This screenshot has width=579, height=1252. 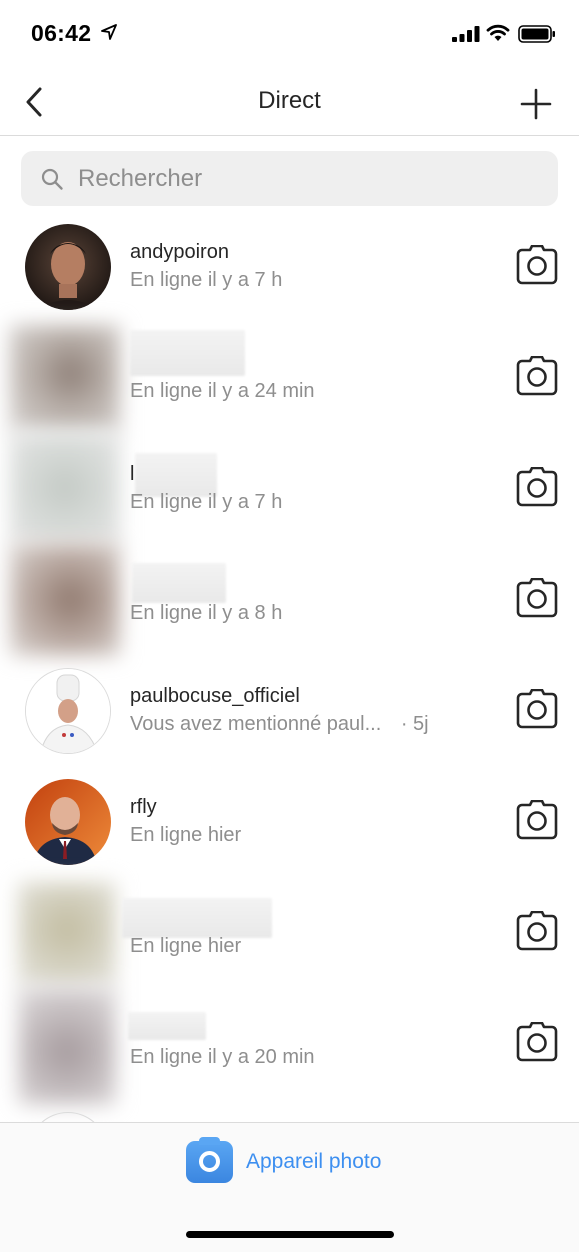 I want to click on search-icon, so click(x=52, y=179).